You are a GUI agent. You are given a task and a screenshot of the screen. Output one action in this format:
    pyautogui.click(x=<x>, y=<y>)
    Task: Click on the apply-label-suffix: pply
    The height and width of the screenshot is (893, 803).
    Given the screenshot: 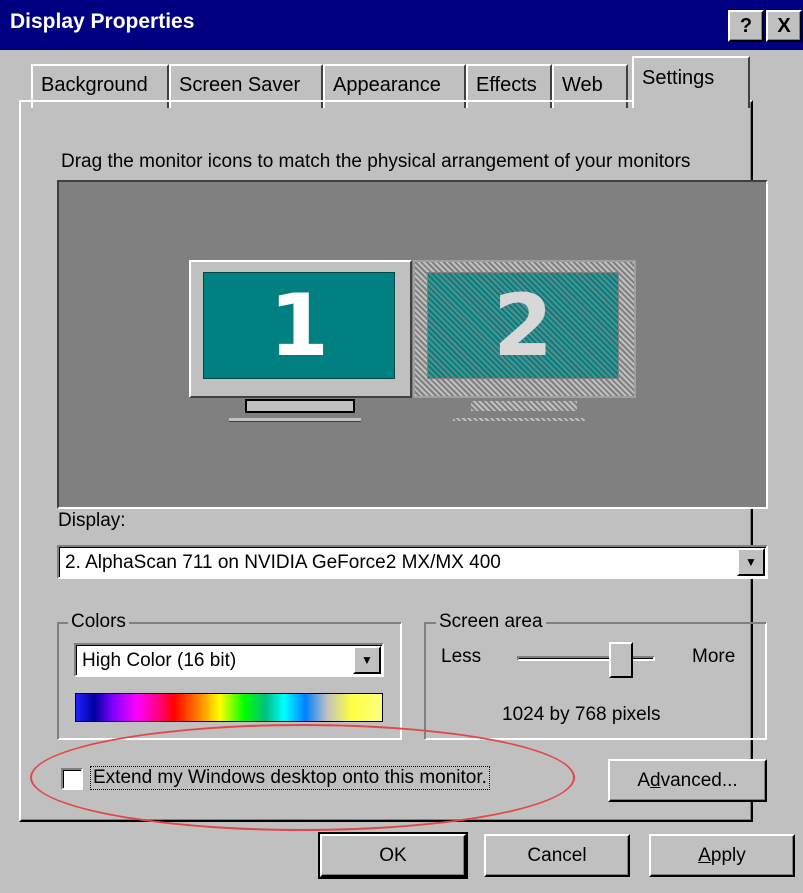 What is the action you would take?
    pyautogui.click(x=728, y=855)
    